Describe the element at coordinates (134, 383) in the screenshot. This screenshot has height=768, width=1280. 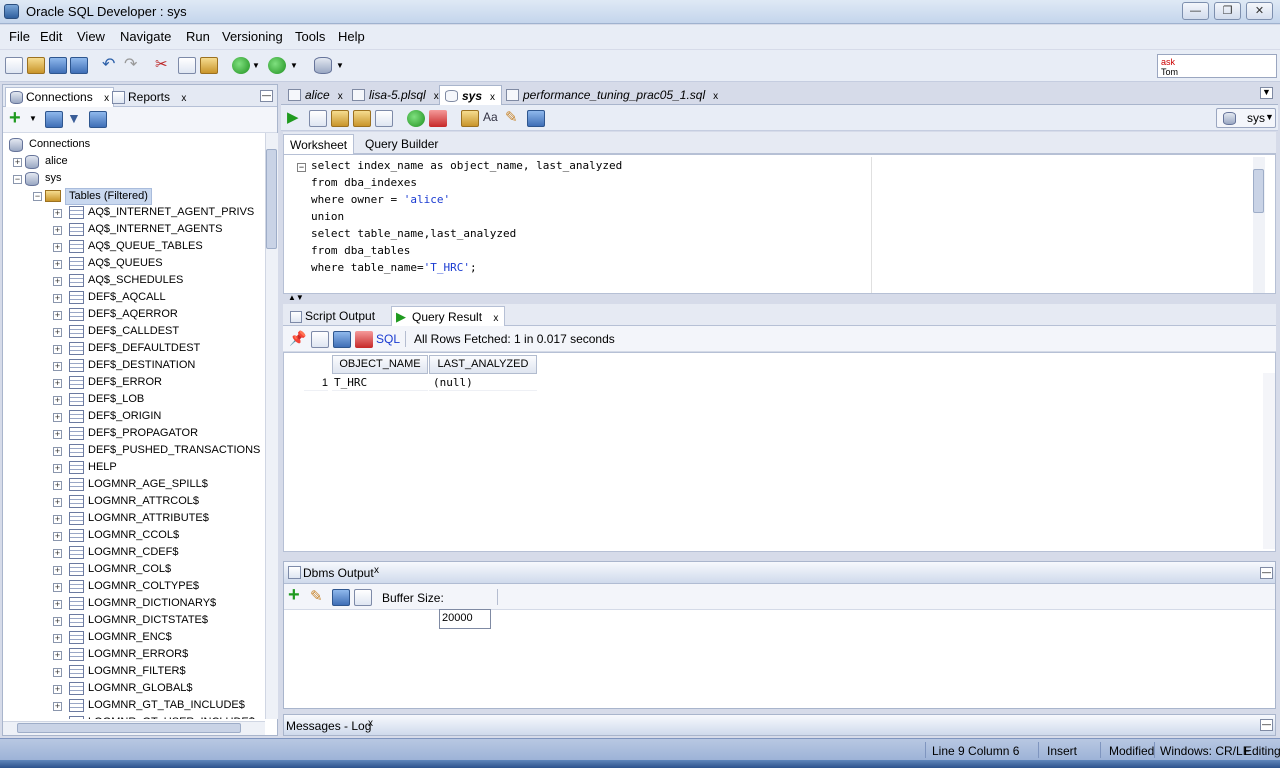
I see `tree-item-table: + DEF$_ERROR` at that location.